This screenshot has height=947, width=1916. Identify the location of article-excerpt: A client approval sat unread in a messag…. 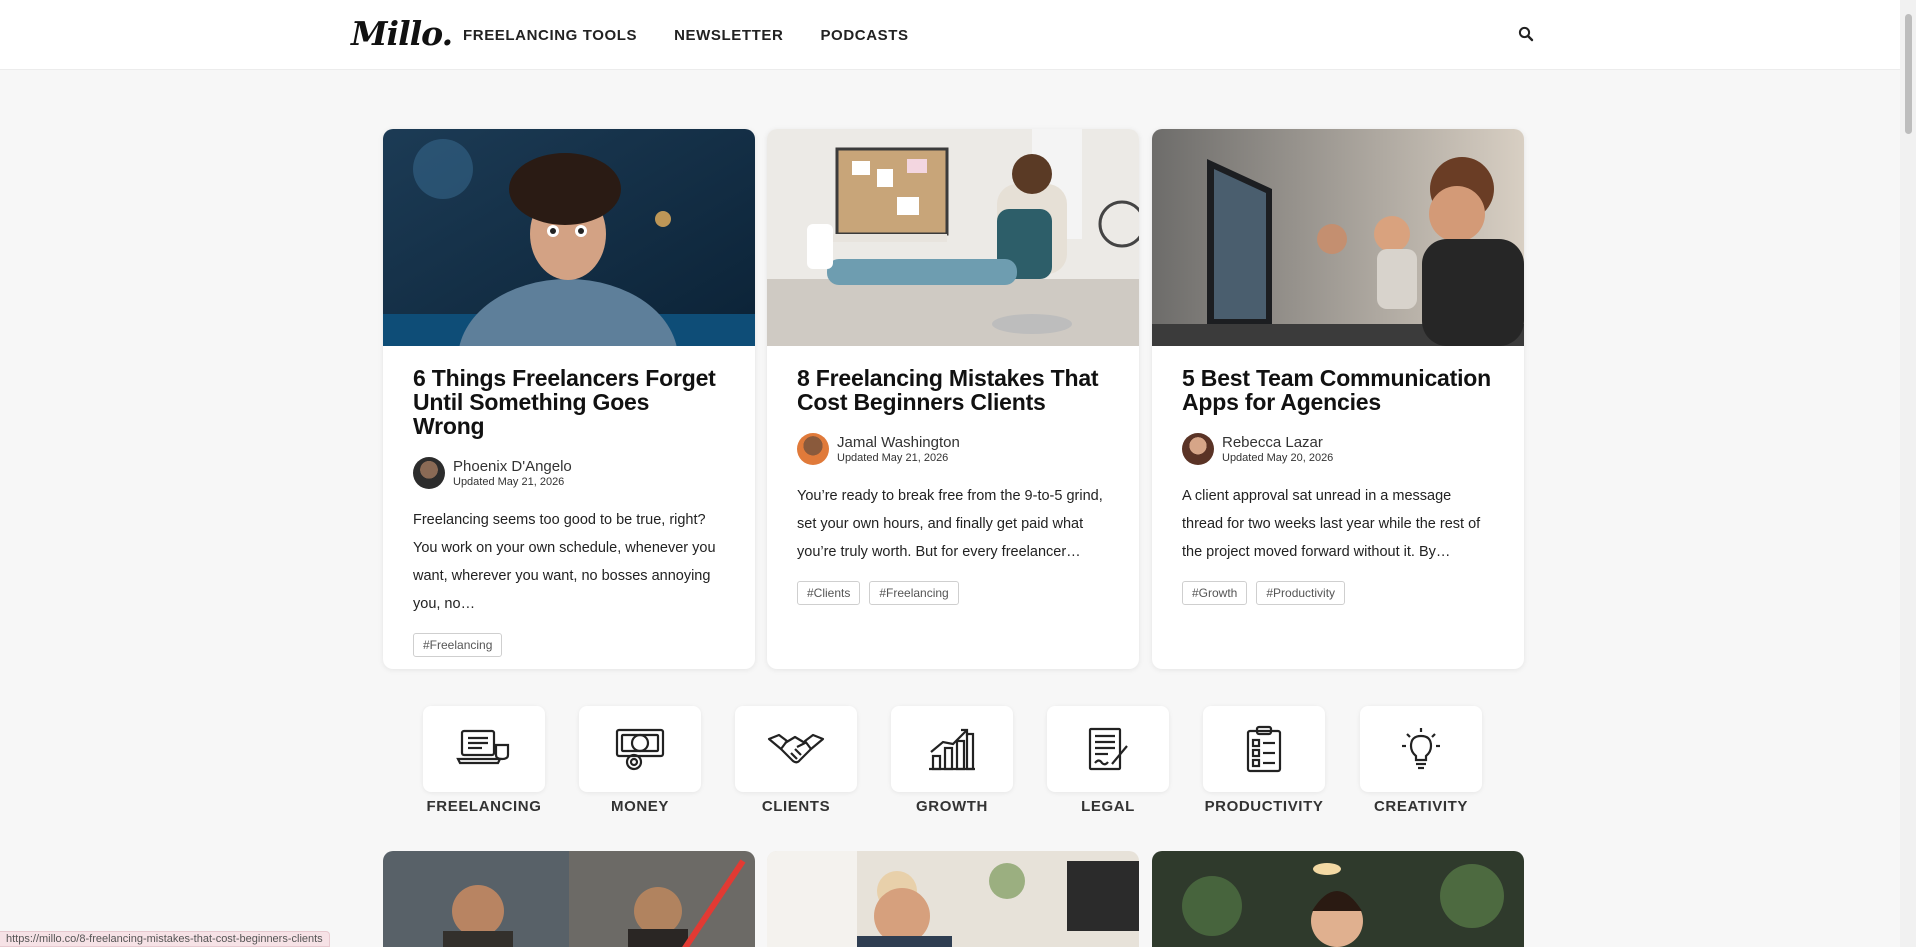
(1331, 524).